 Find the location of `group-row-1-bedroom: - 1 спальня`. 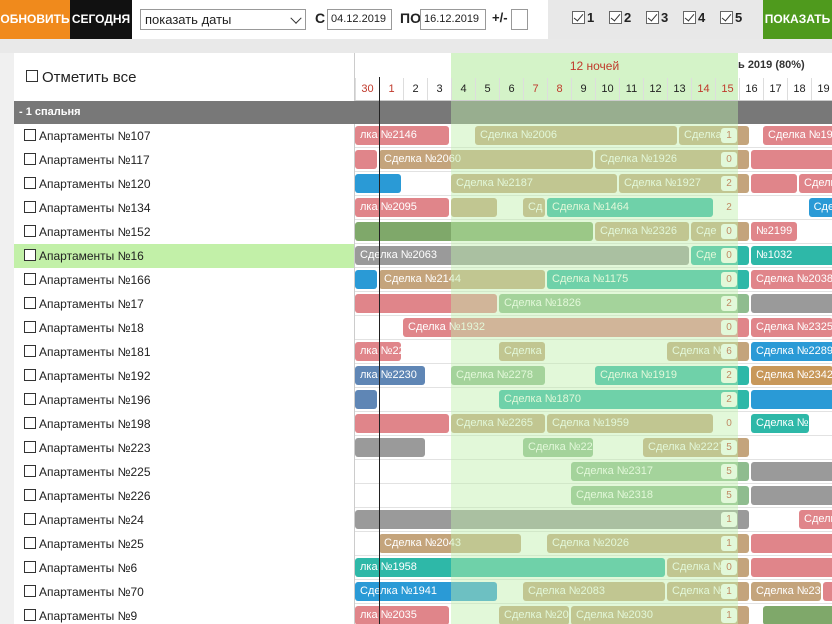

group-row-1-bedroom: - 1 спальня is located at coordinates (423, 112).